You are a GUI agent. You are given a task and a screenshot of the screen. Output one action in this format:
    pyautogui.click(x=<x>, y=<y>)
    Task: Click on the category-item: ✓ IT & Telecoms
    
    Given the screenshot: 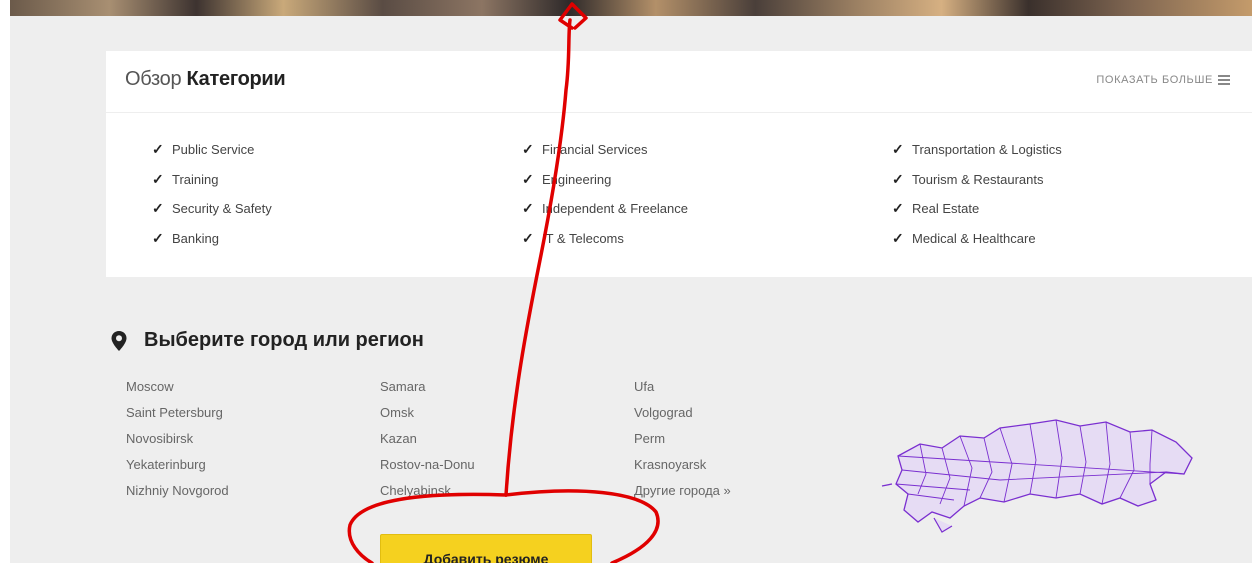 What is the action you would take?
    pyautogui.click(x=605, y=239)
    